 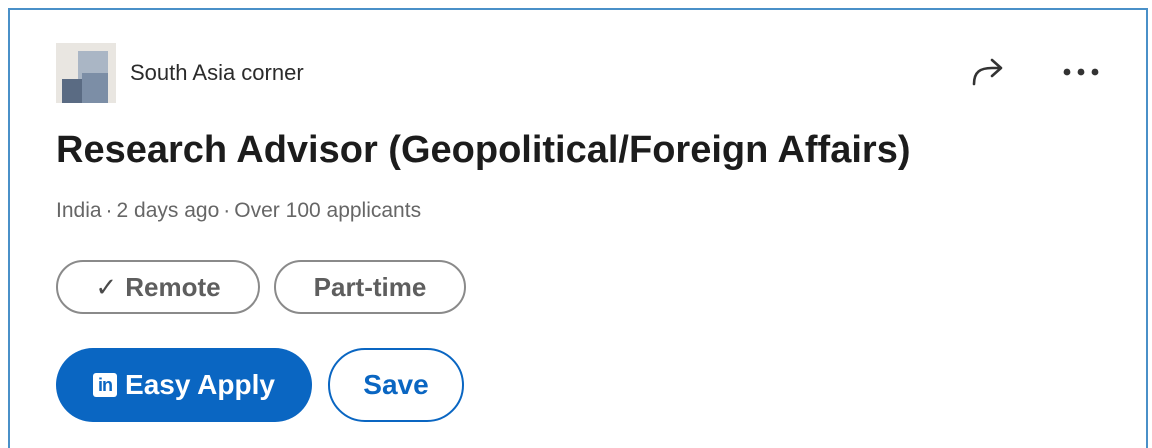 I want to click on save-label: Save, so click(x=396, y=384).